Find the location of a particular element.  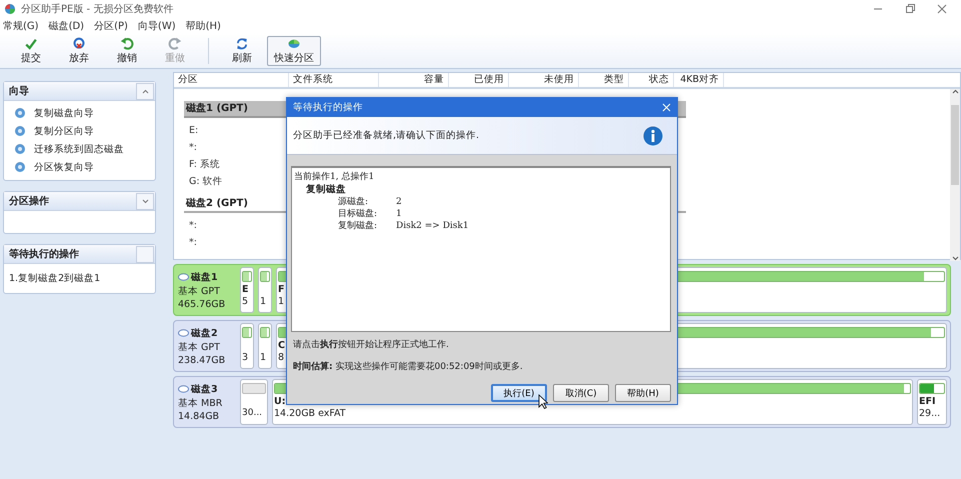

table-cell-text: G: 软件 is located at coordinates (205, 182).